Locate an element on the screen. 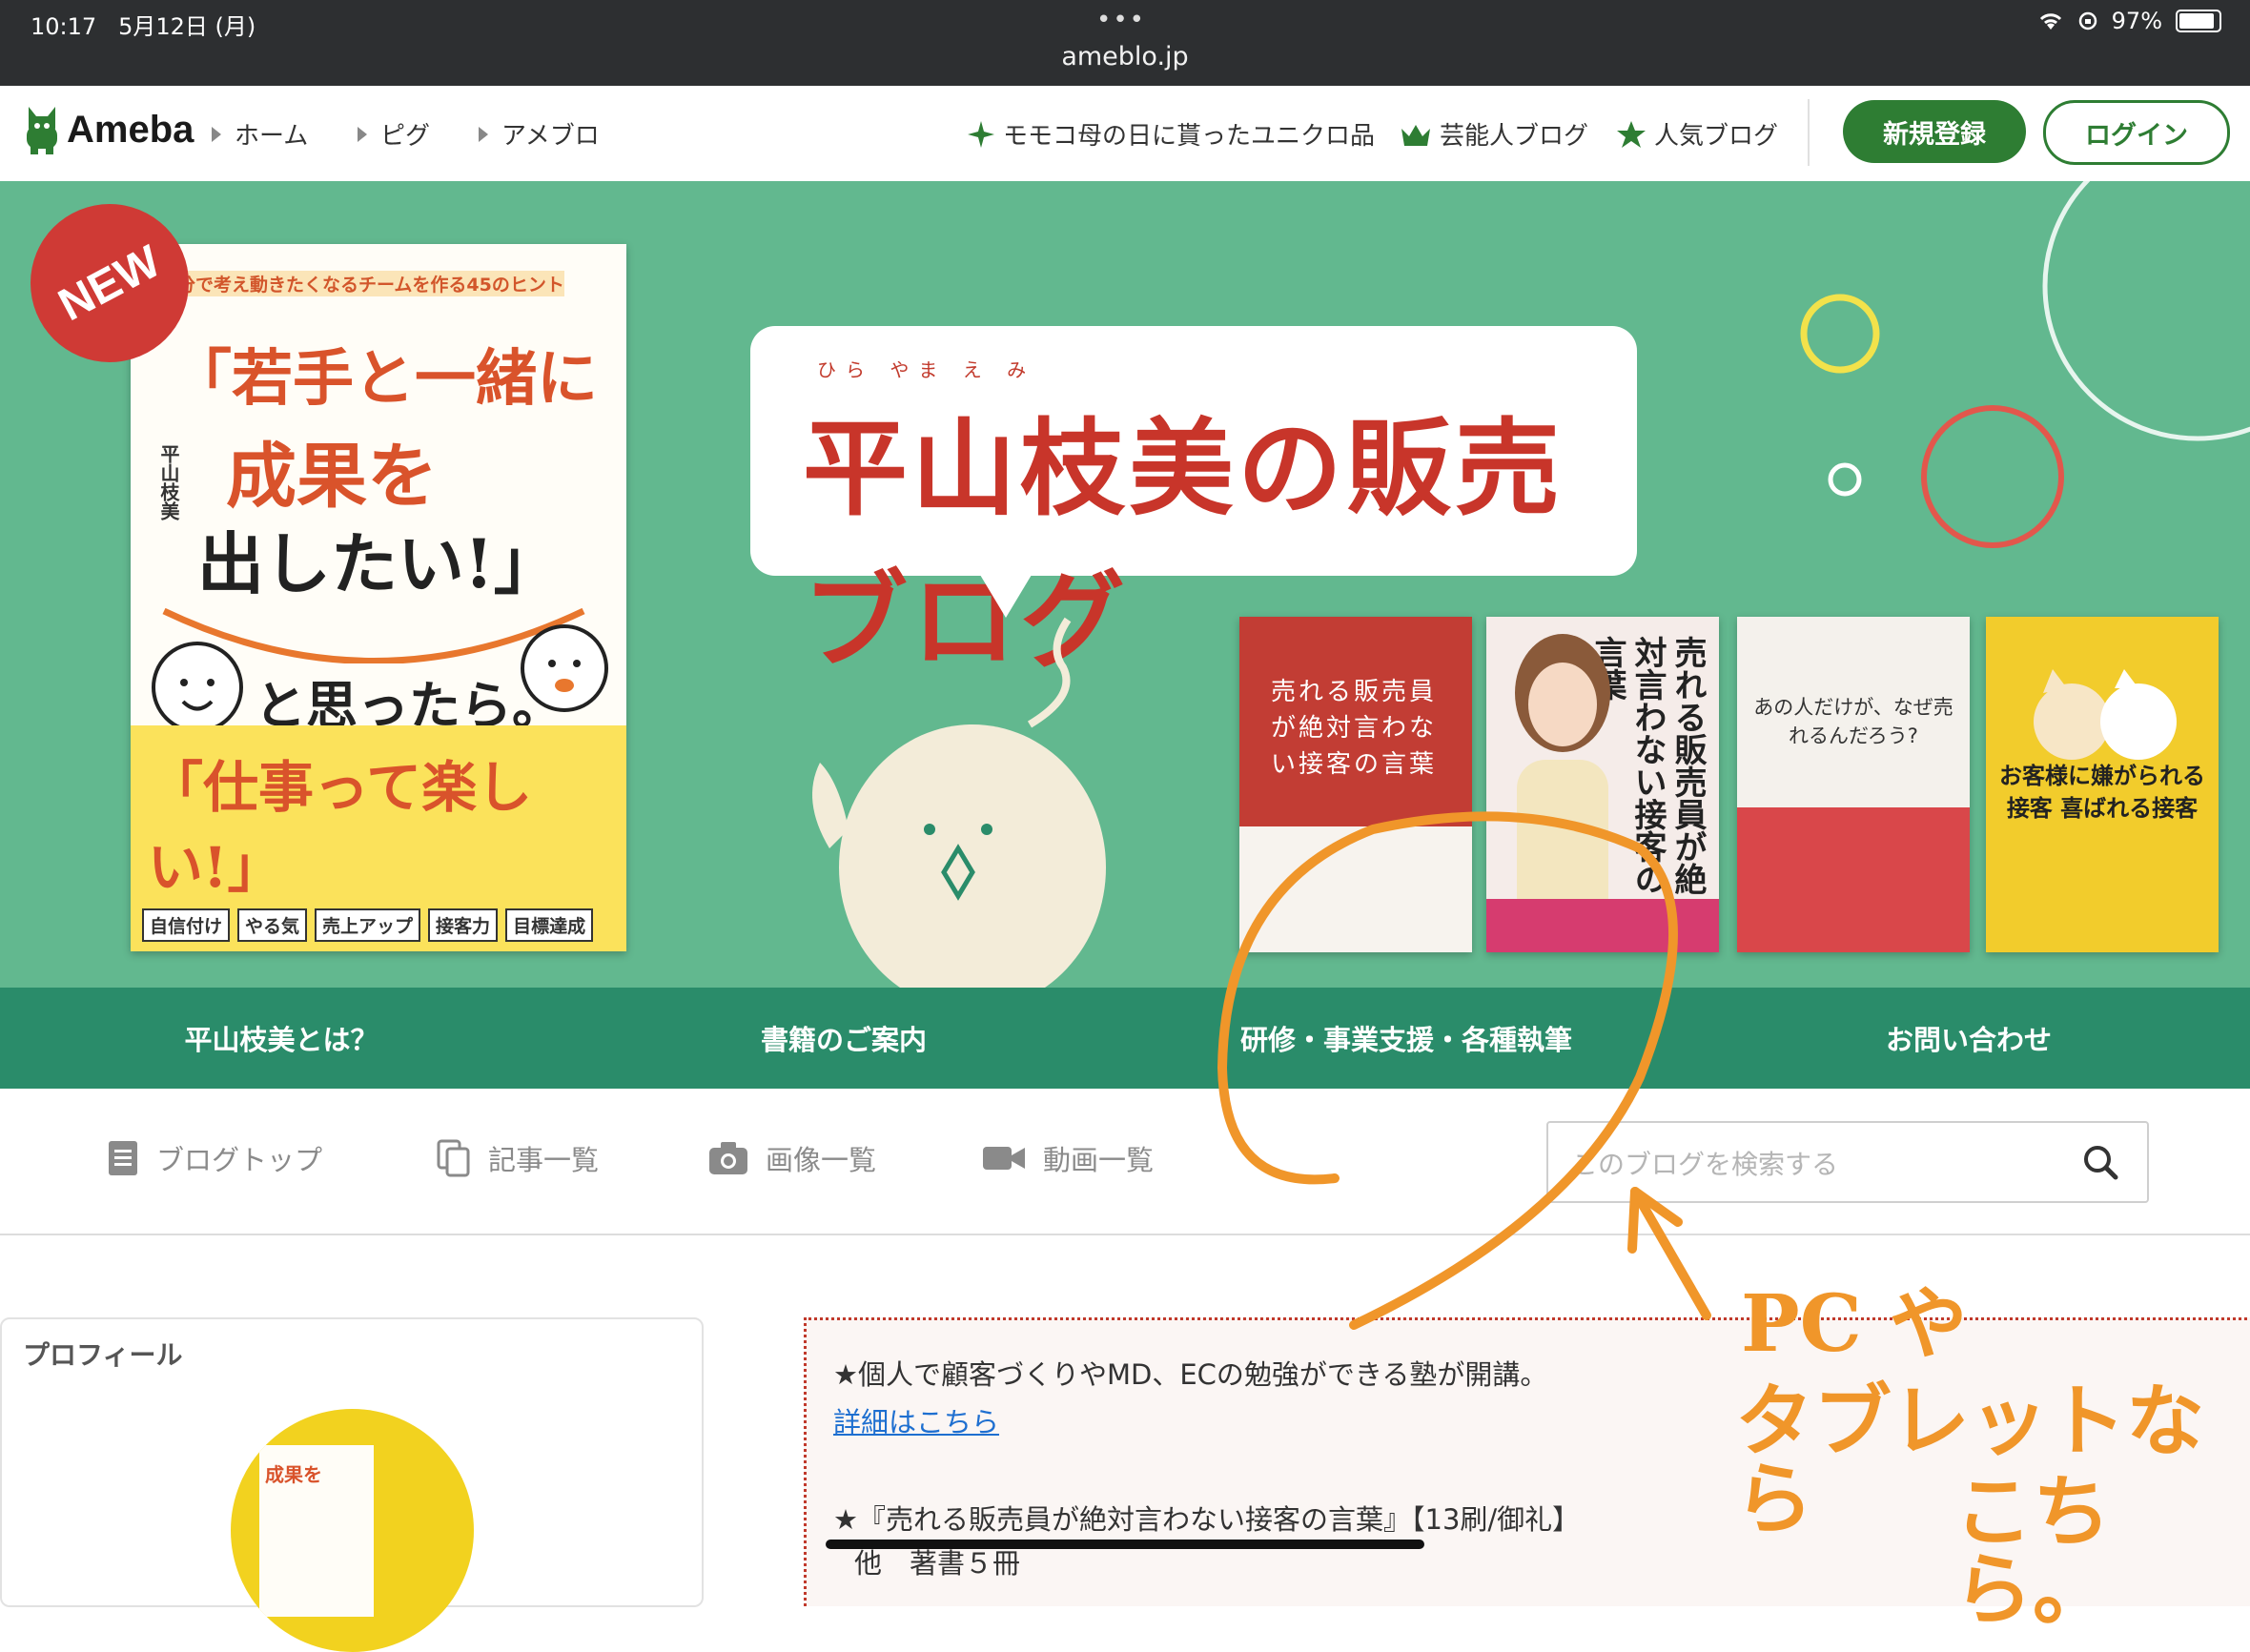 This screenshot has width=2250, height=1652. ameba-mascot-icon is located at coordinates (42, 130).